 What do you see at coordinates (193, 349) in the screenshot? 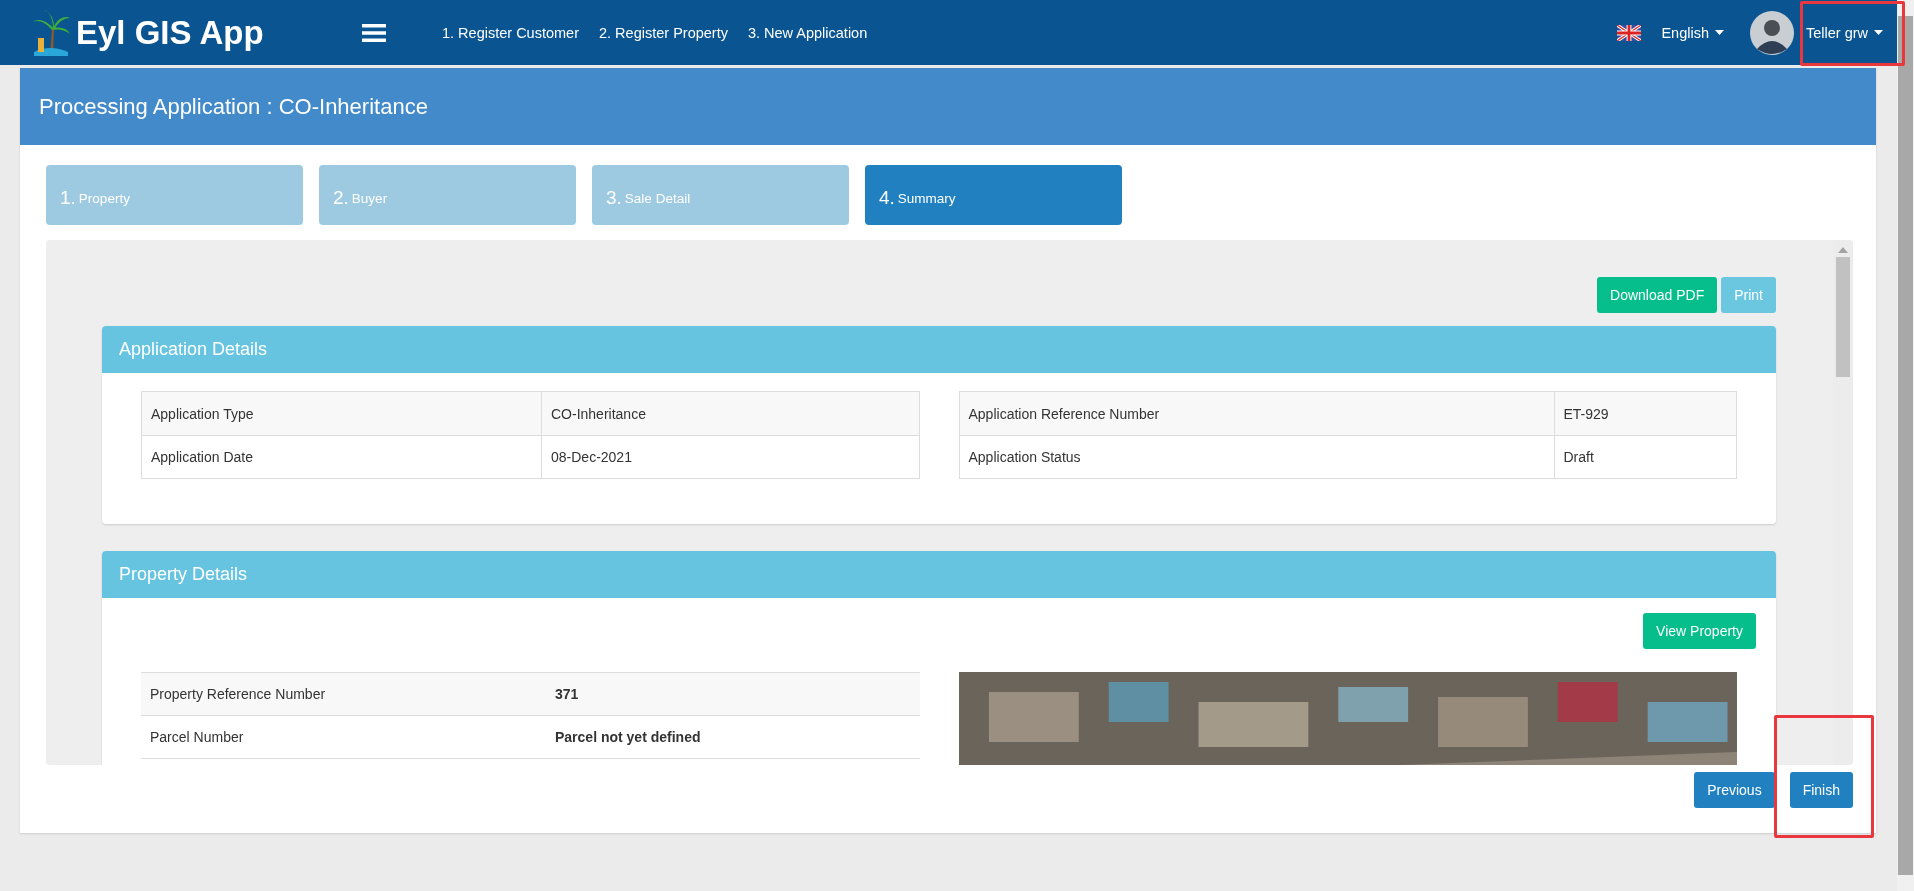
I see `panel-title: Application Details` at bounding box center [193, 349].